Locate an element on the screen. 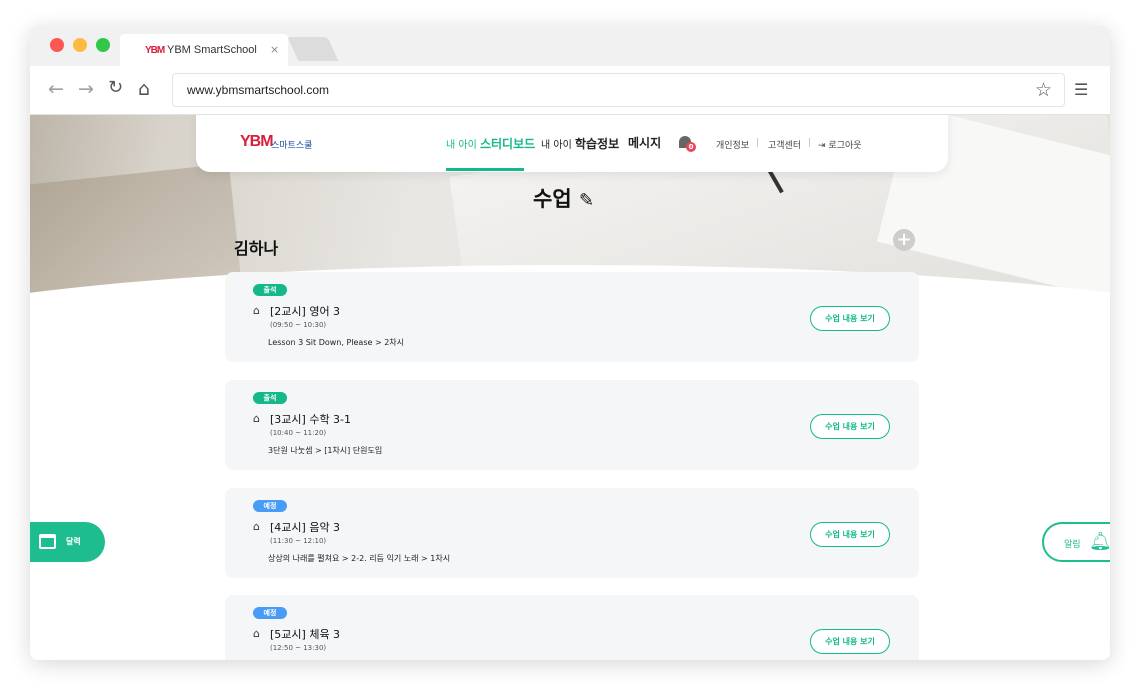  nav-studyboard: 내 아이 스터디보드 is located at coordinates (490, 143).